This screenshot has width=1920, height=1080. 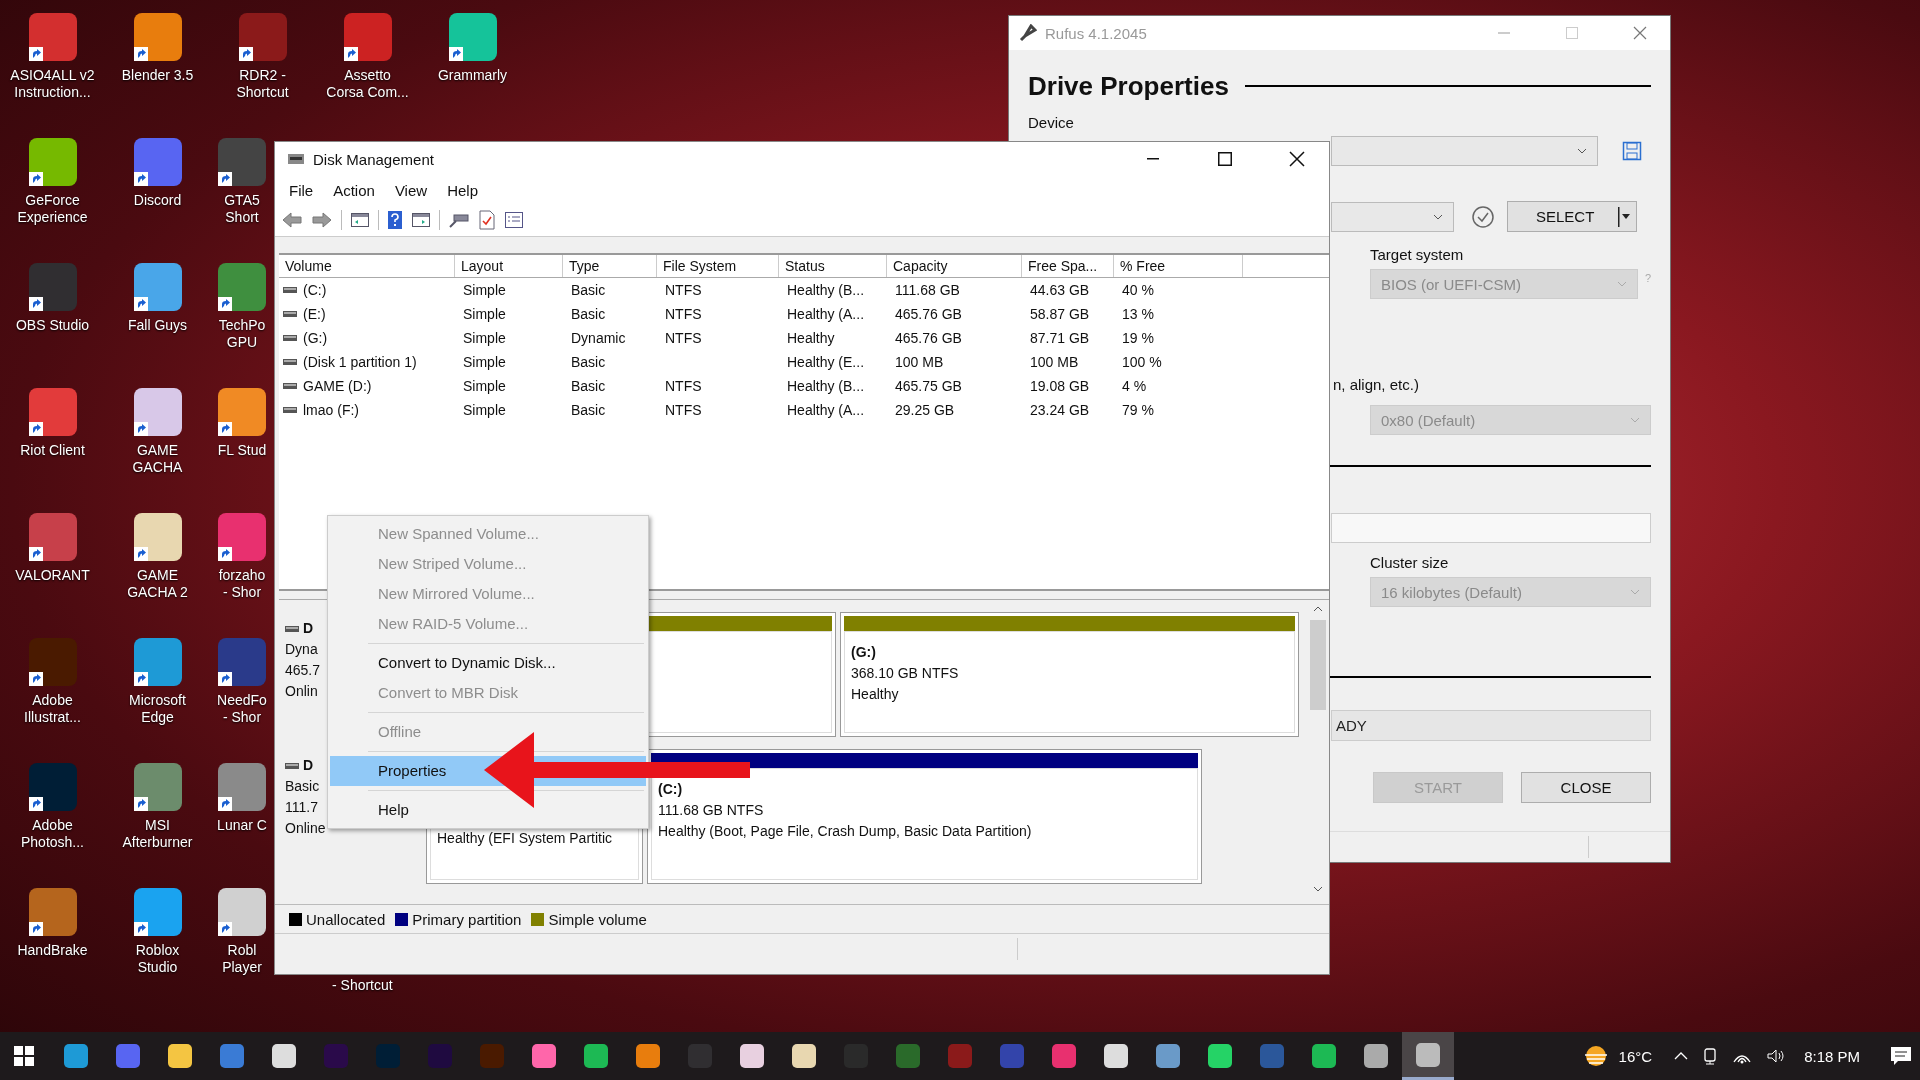 What do you see at coordinates (1901, 1056) in the screenshot?
I see `notification-icon` at bounding box center [1901, 1056].